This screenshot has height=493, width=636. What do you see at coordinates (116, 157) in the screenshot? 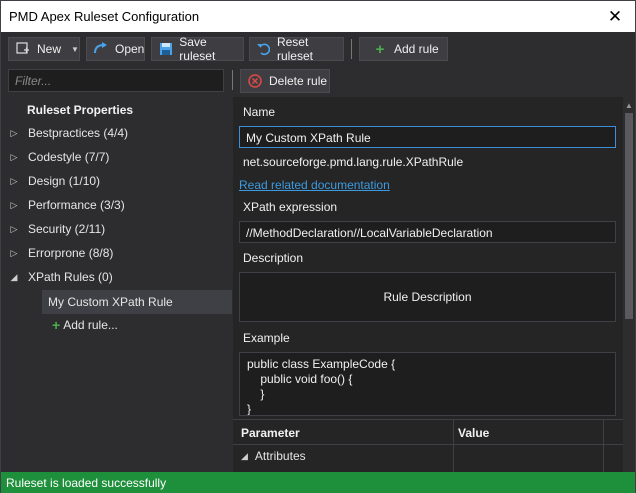
I see `tree-item-codestyle: ▷ Codestyle (7/7)` at bounding box center [116, 157].